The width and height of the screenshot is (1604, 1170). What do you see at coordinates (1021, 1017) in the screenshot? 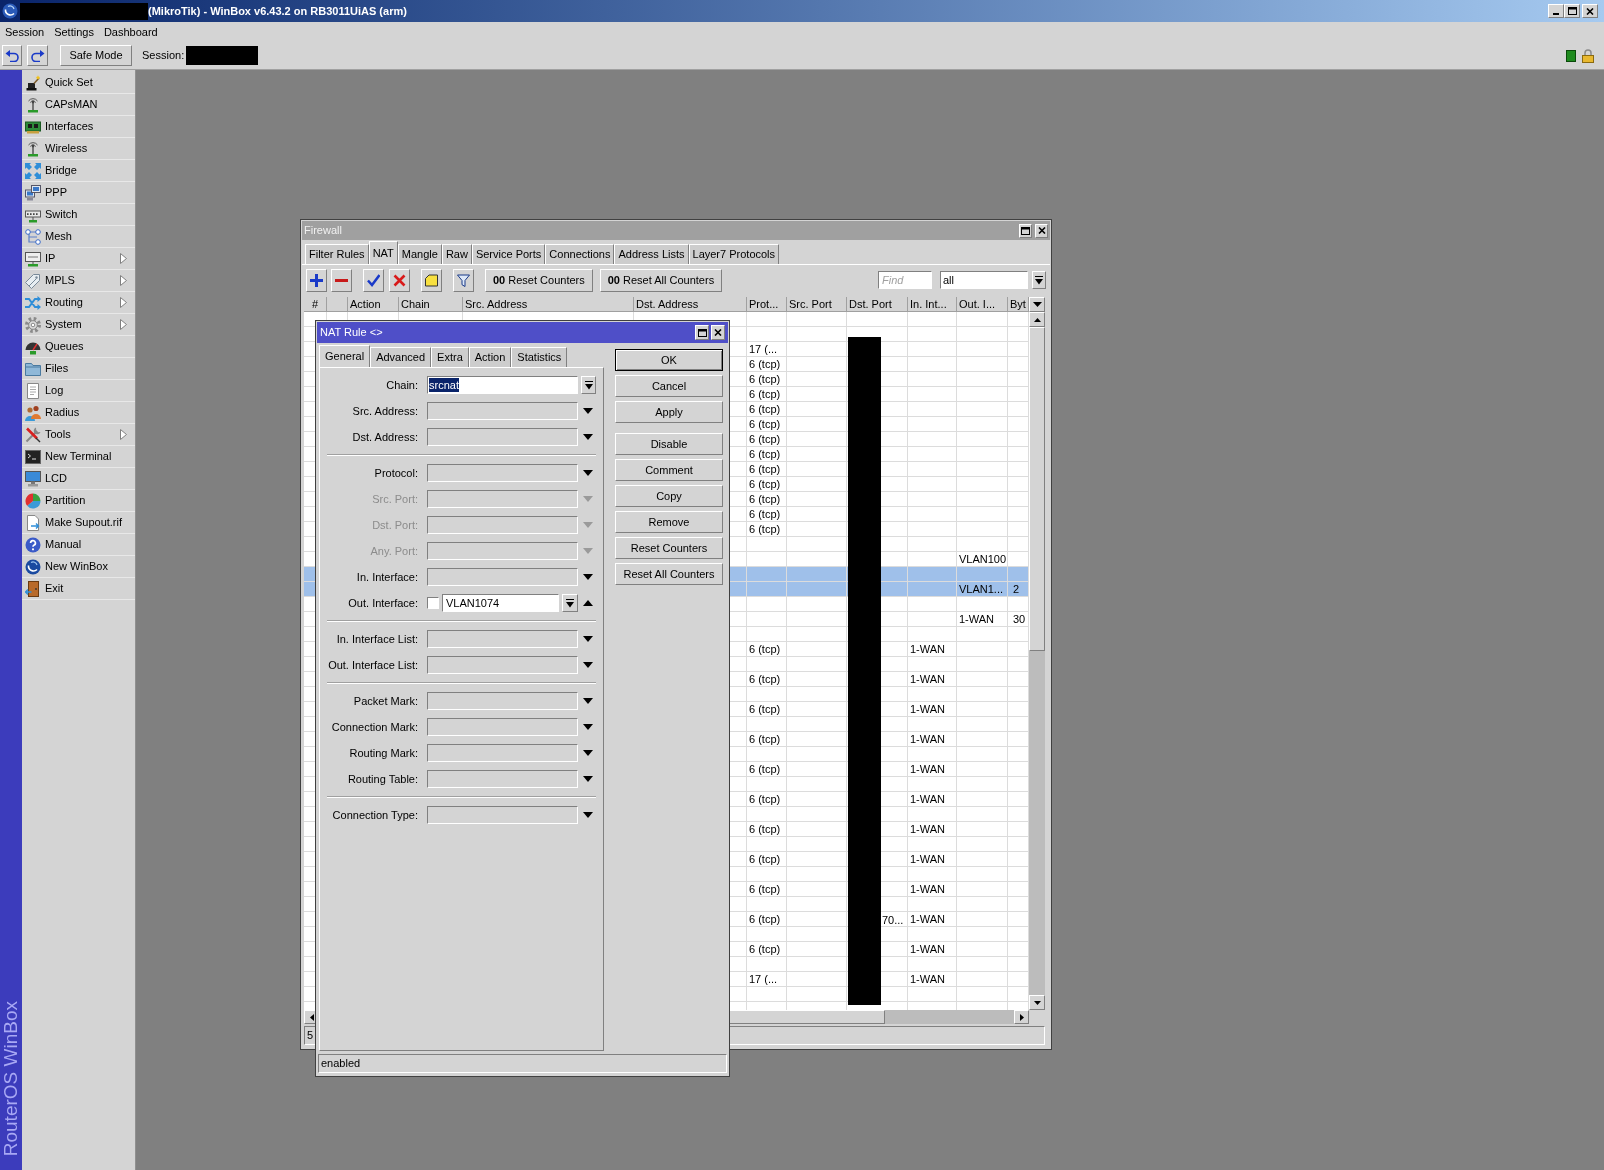
I see `scroll-right-button` at bounding box center [1021, 1017].